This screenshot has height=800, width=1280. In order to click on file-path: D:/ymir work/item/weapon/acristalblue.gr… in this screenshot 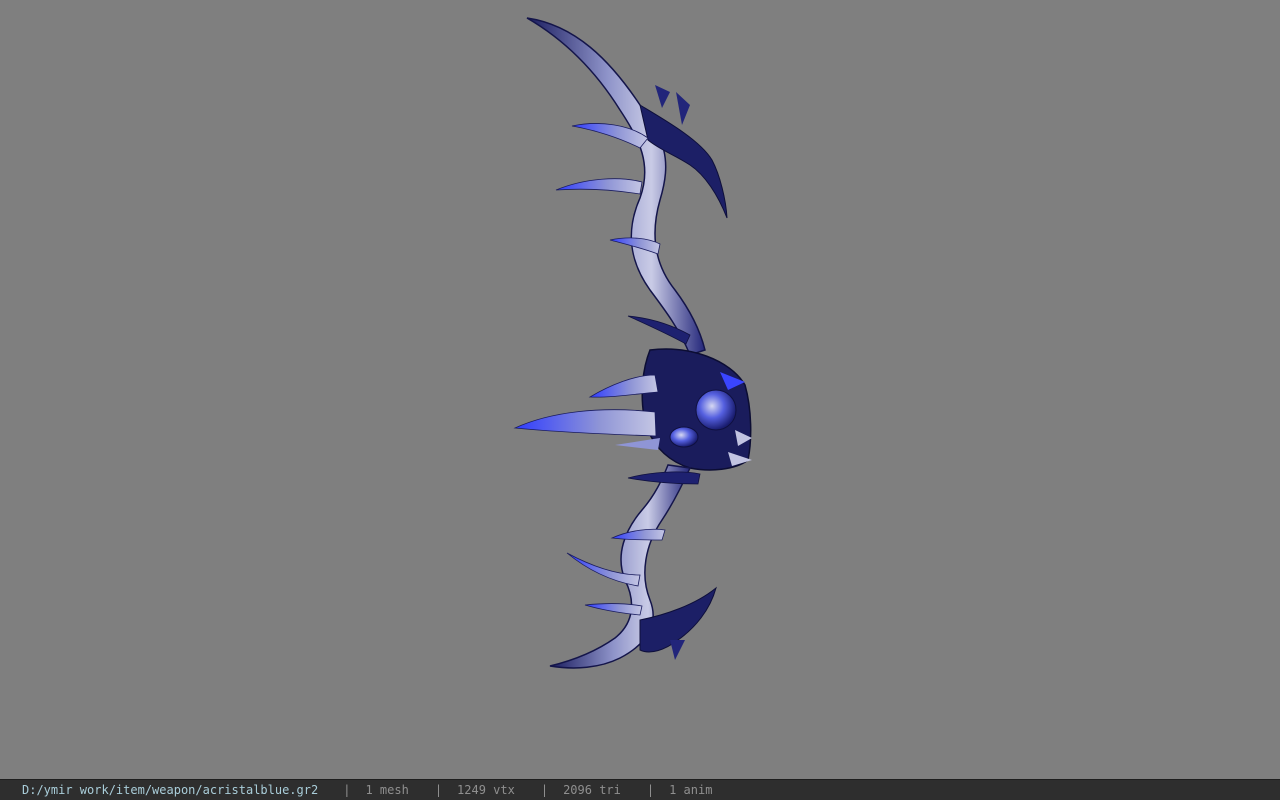, I will do `click(170, 790)`.